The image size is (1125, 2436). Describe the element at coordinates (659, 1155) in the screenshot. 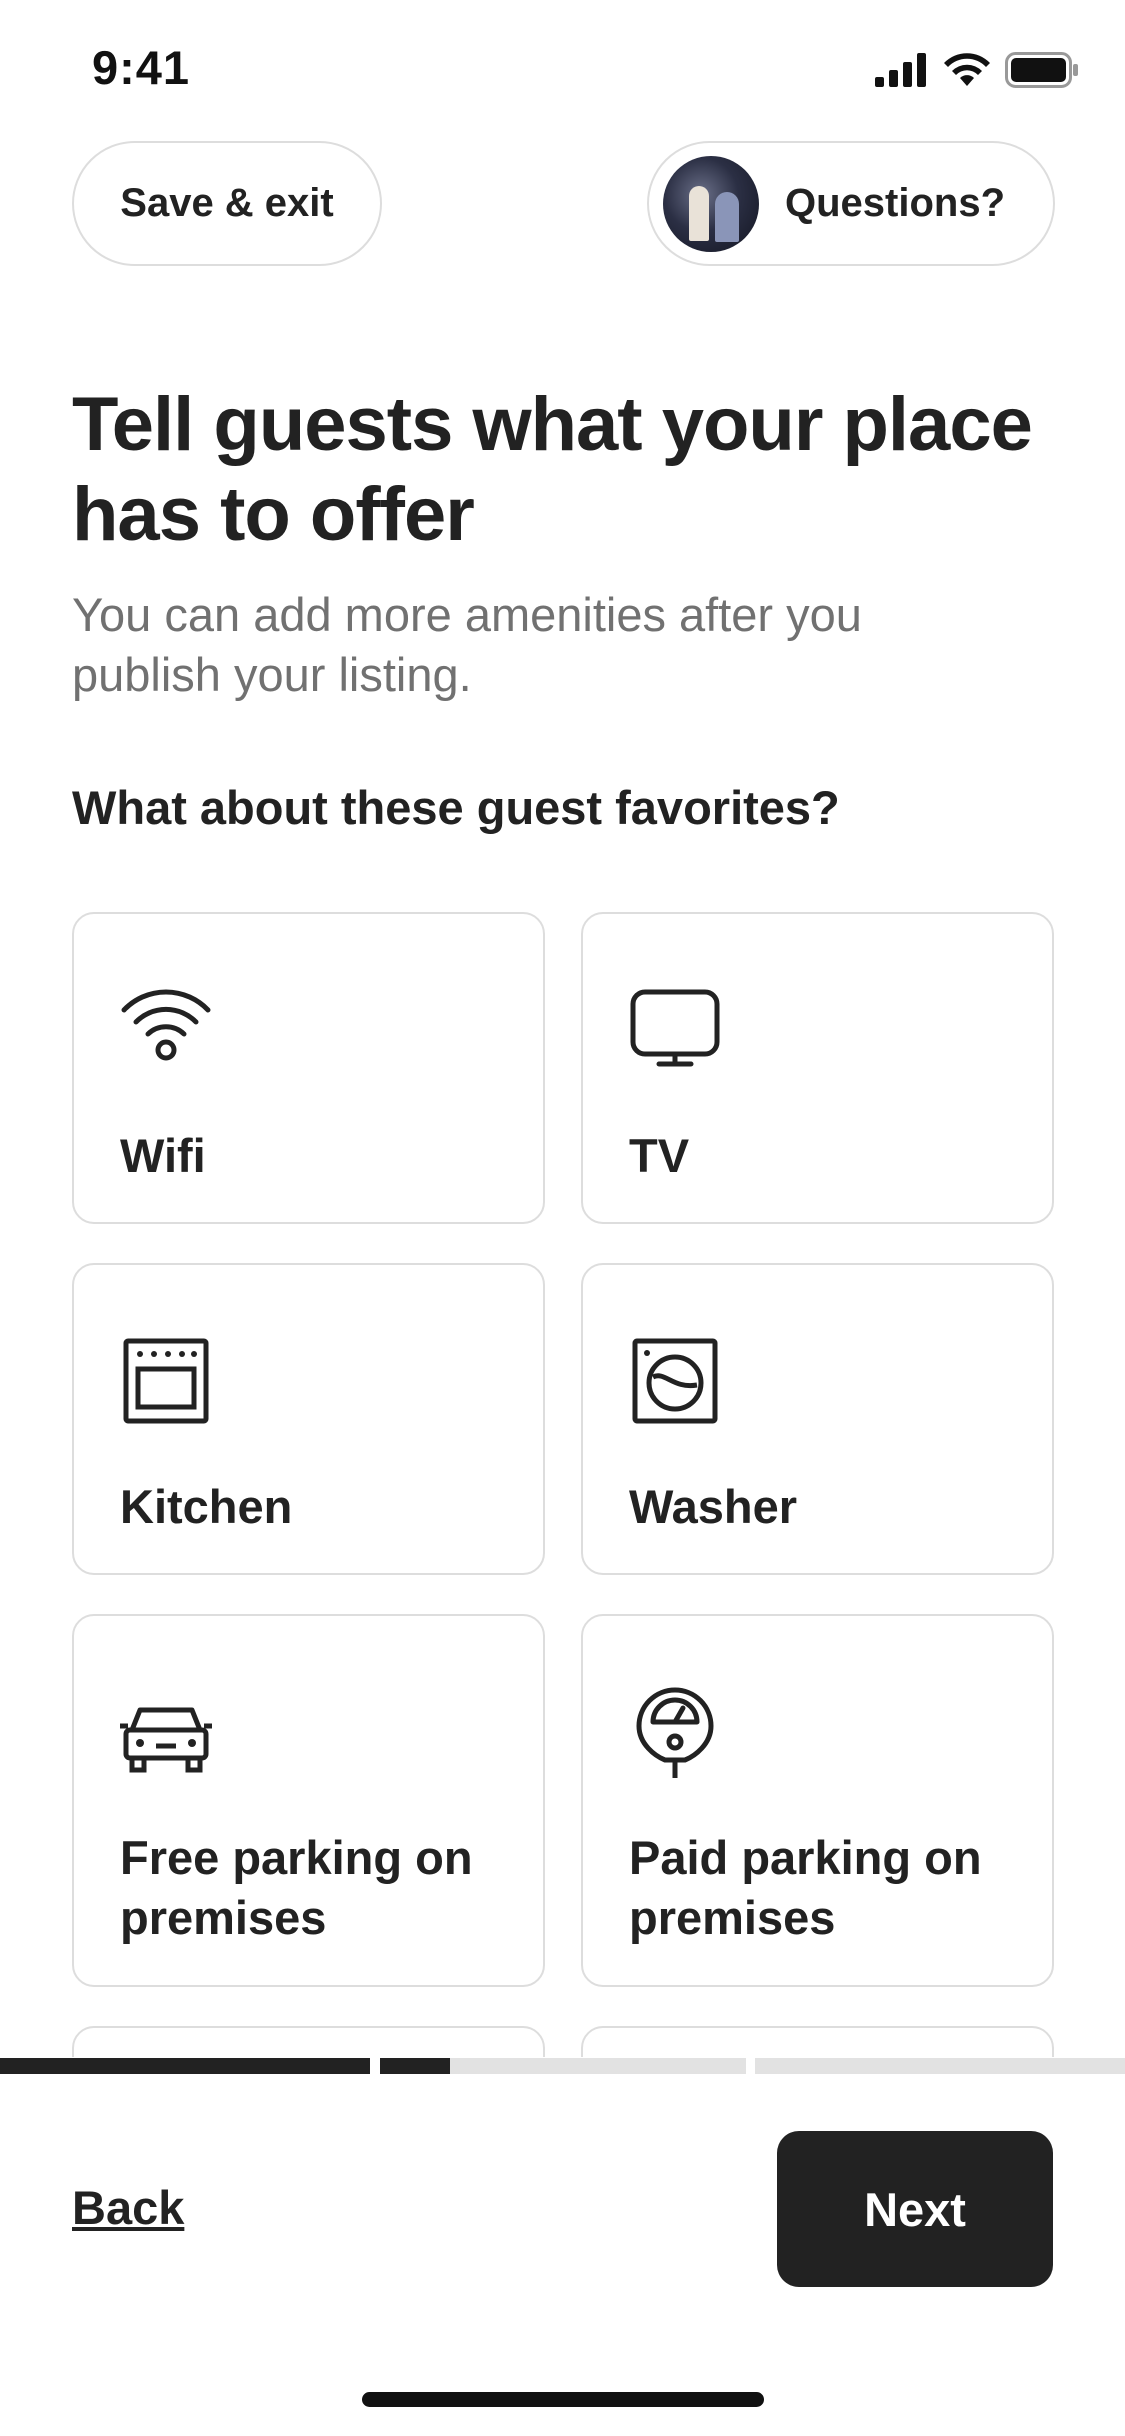

I see `amenity-label: TV` at that location.